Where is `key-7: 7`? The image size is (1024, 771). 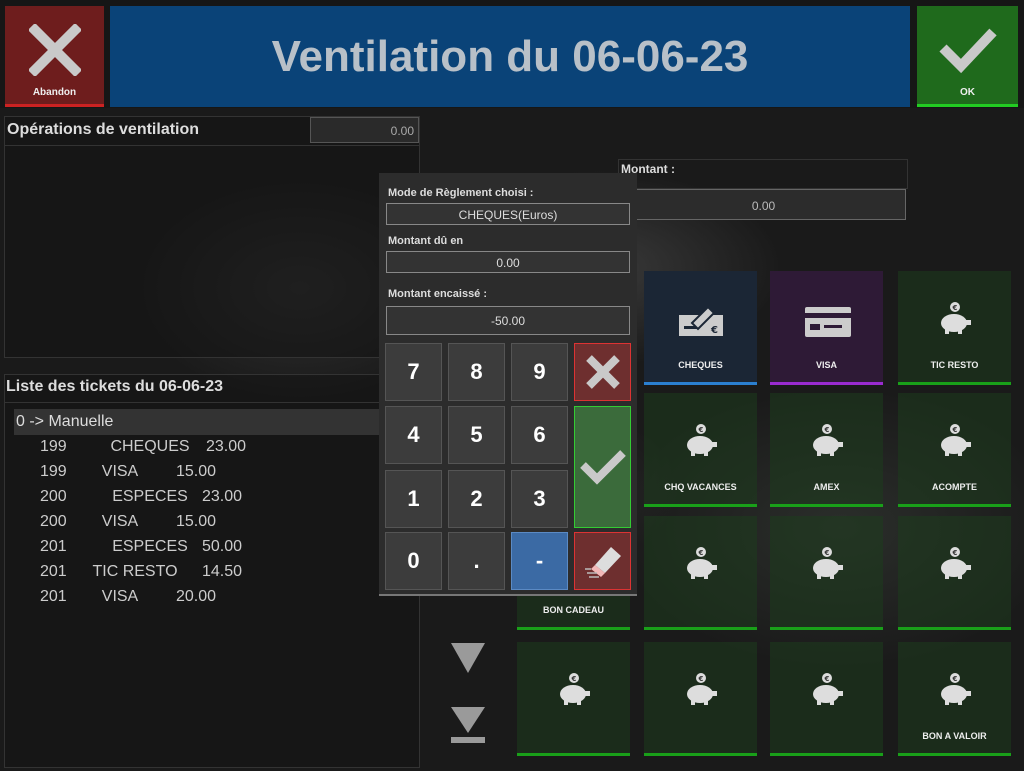
key-7: 7 is located at coordinates (413, 372).